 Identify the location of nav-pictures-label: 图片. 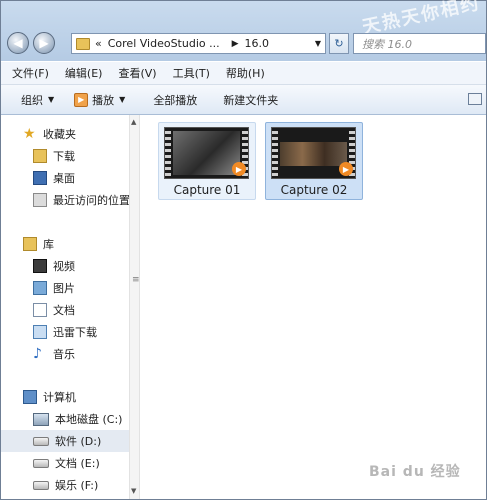
(64, 288).